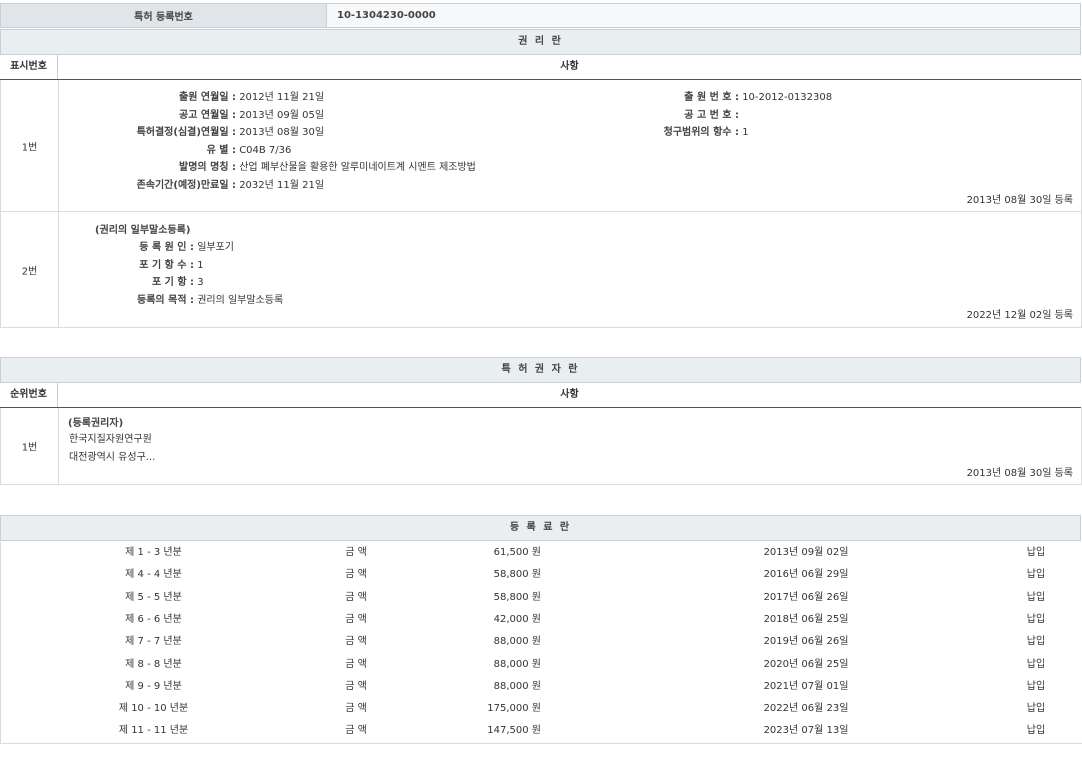 The height and width of the screenshot is (758, 1082). I want to click on fee-paid-date: 2017년 06월 26일, so click(806, 598).